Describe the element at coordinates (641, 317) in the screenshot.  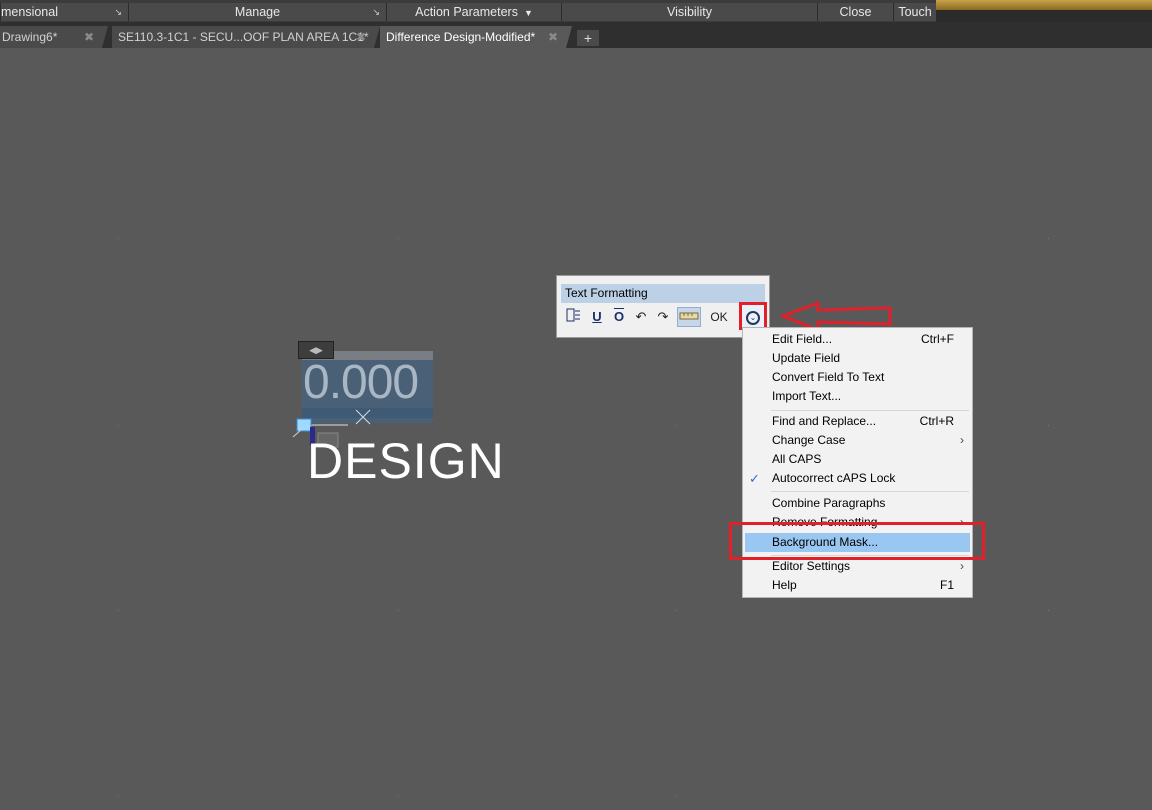
I see `undo-icon: ↶` at that location.